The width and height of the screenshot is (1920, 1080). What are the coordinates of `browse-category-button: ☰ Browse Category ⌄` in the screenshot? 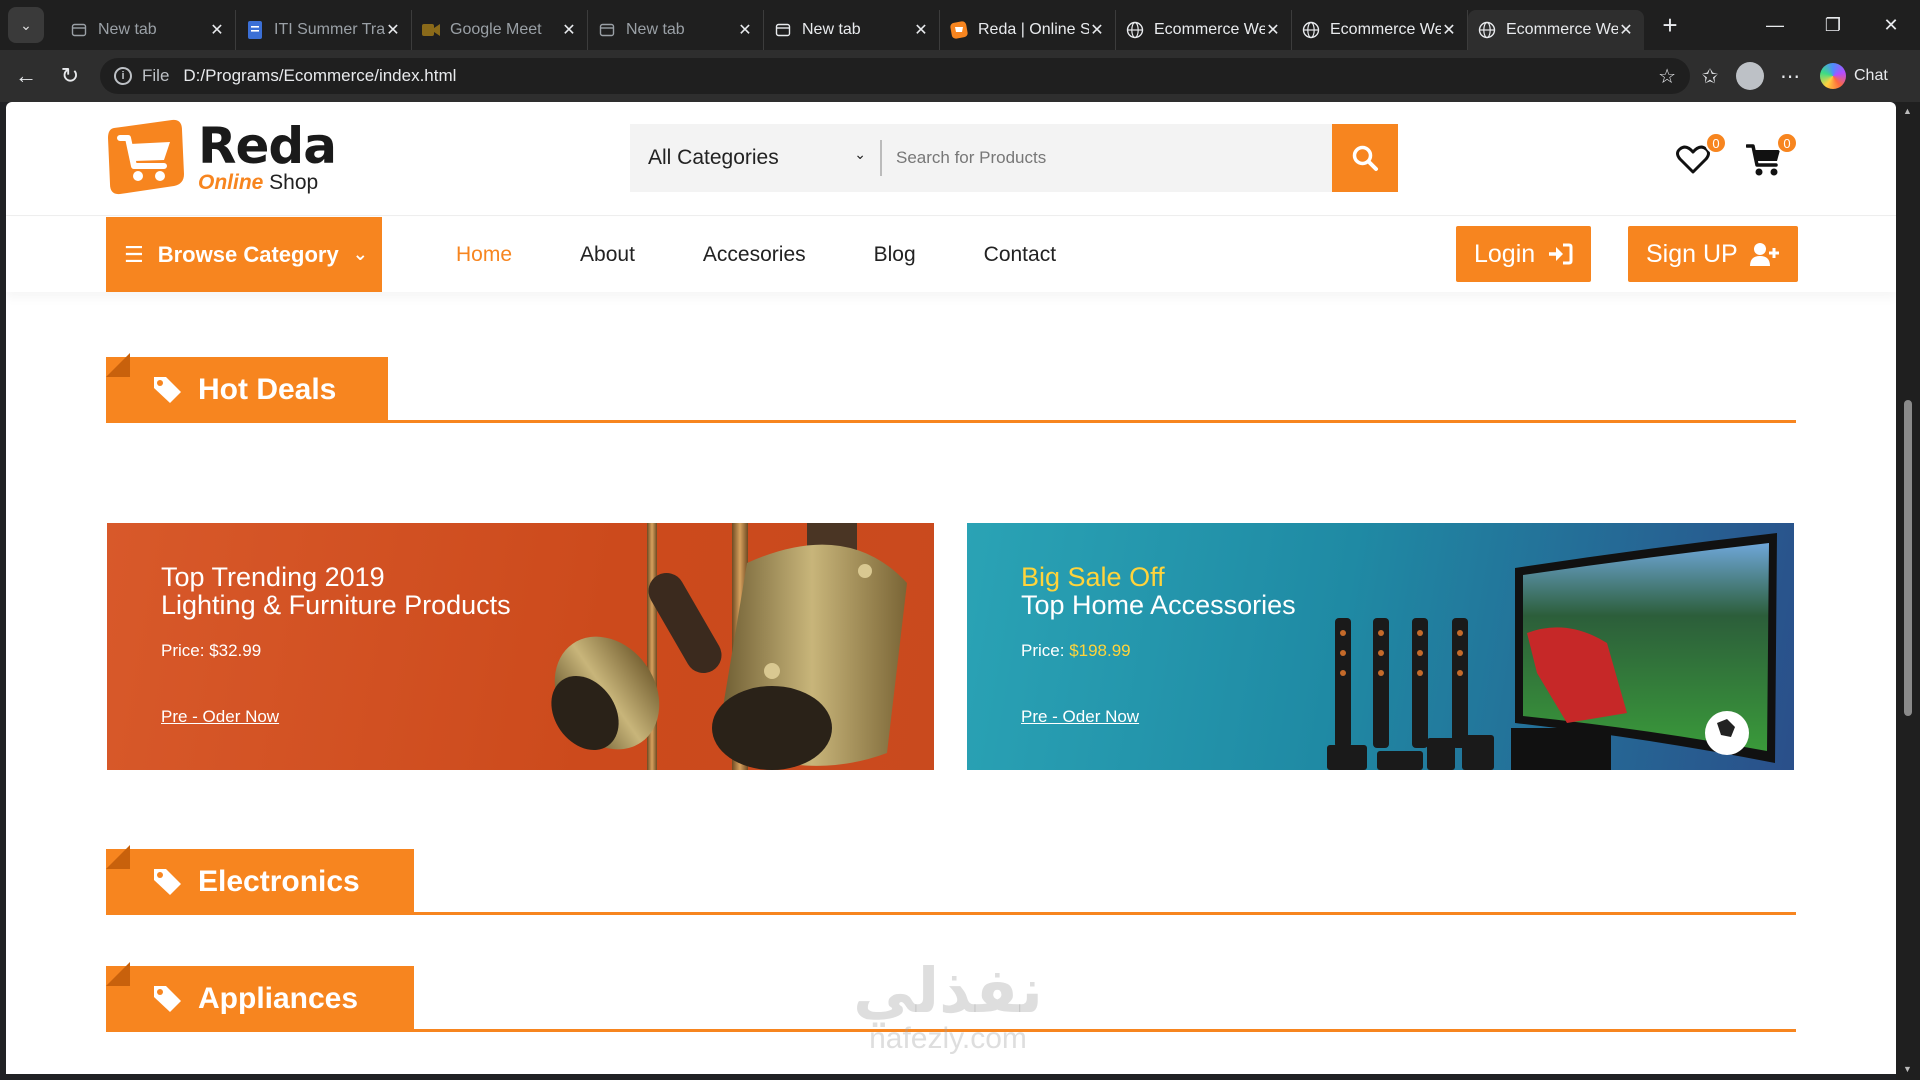 It's located at (244, 254).